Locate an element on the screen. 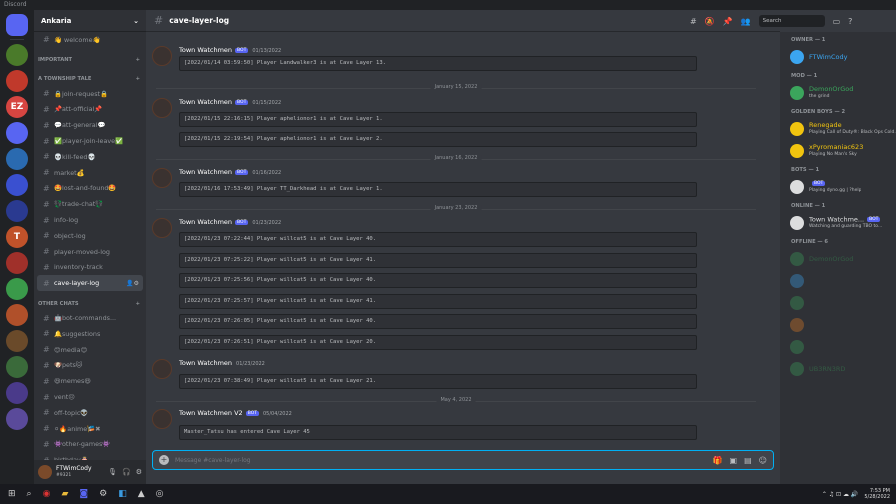 The width and height of the screenshot is (896, 504). channel-other-4: # 😆memes😆 is located at coordinates (90, 381).